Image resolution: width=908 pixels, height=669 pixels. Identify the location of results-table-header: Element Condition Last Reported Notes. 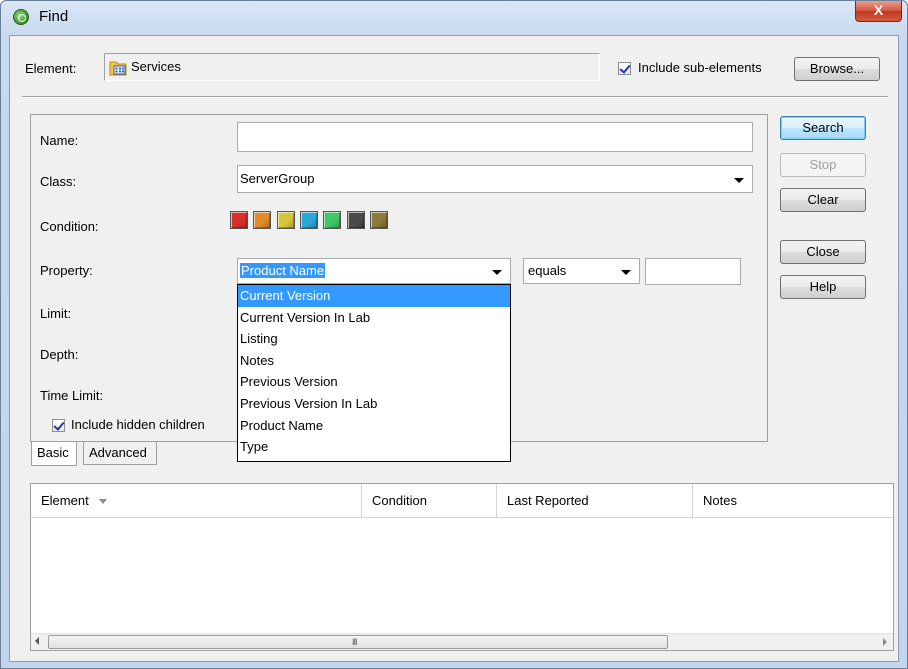
(462, 501).